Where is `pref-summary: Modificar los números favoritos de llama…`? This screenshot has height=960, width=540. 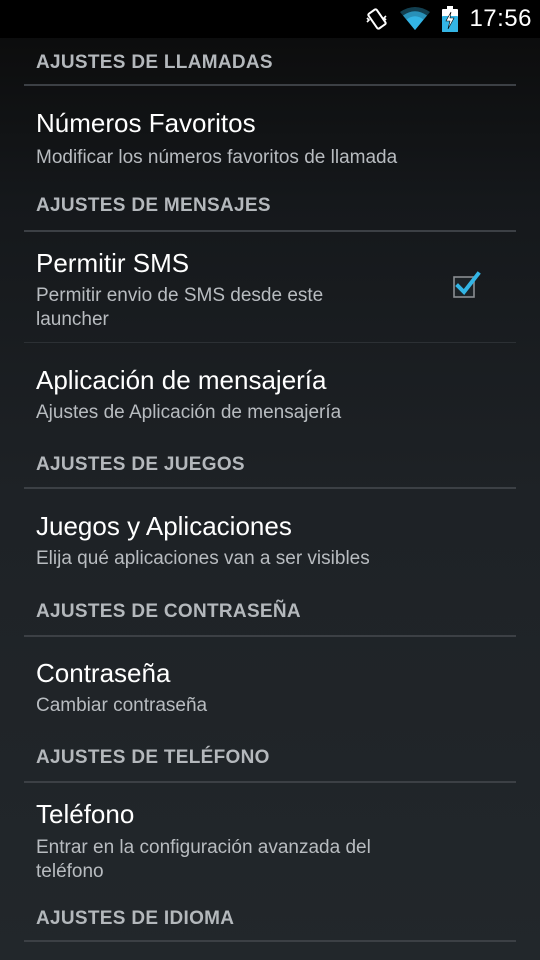 pref-summary: Modificar los números favoritos de llama… is located at coordinates (217, 157).